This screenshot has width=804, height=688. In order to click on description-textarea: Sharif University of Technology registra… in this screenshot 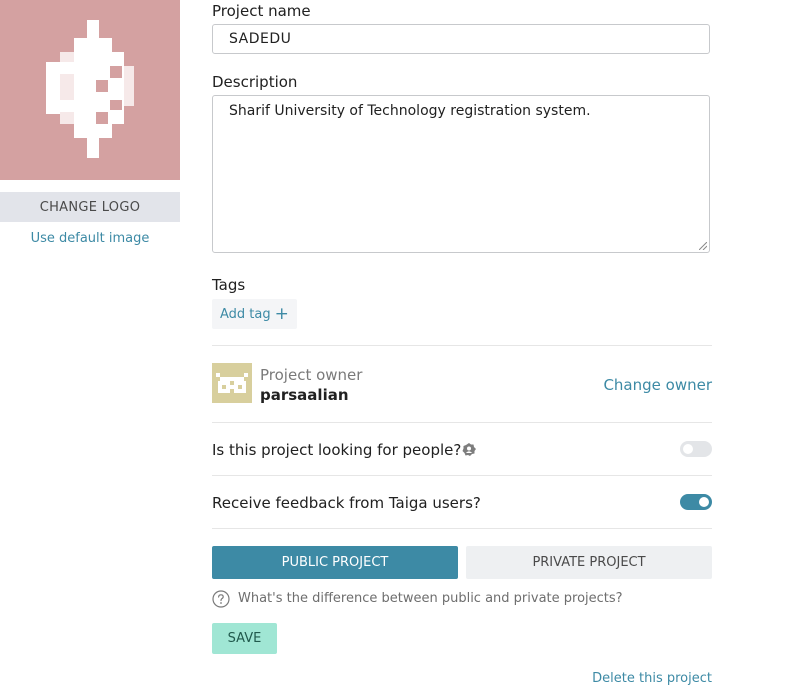, I will do `click(461, 174)`.